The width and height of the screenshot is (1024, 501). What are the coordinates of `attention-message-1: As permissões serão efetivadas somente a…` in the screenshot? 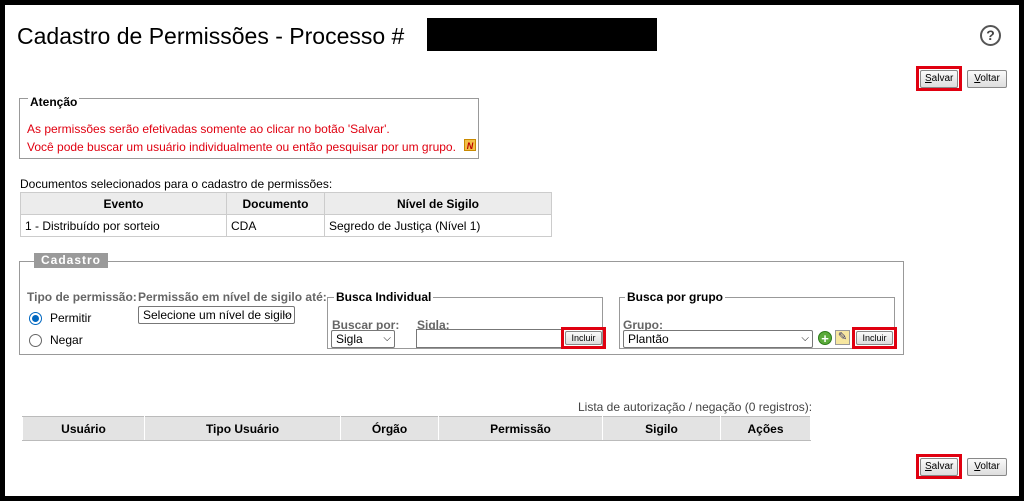 It's located at (208, 129).